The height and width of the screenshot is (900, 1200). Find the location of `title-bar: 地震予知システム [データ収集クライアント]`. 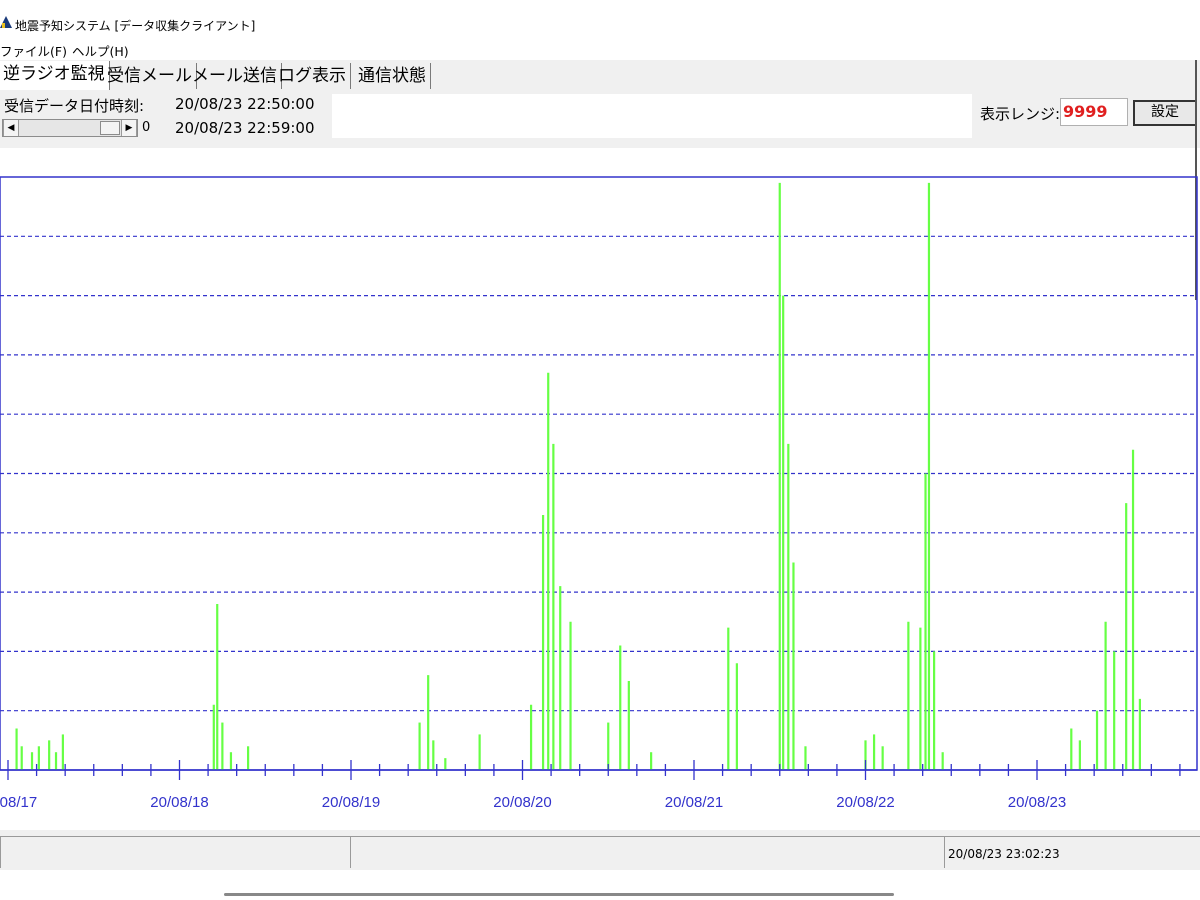

title-bar: 地震予知システム [データ収集クライアント] is located at coordinates (600, 20).